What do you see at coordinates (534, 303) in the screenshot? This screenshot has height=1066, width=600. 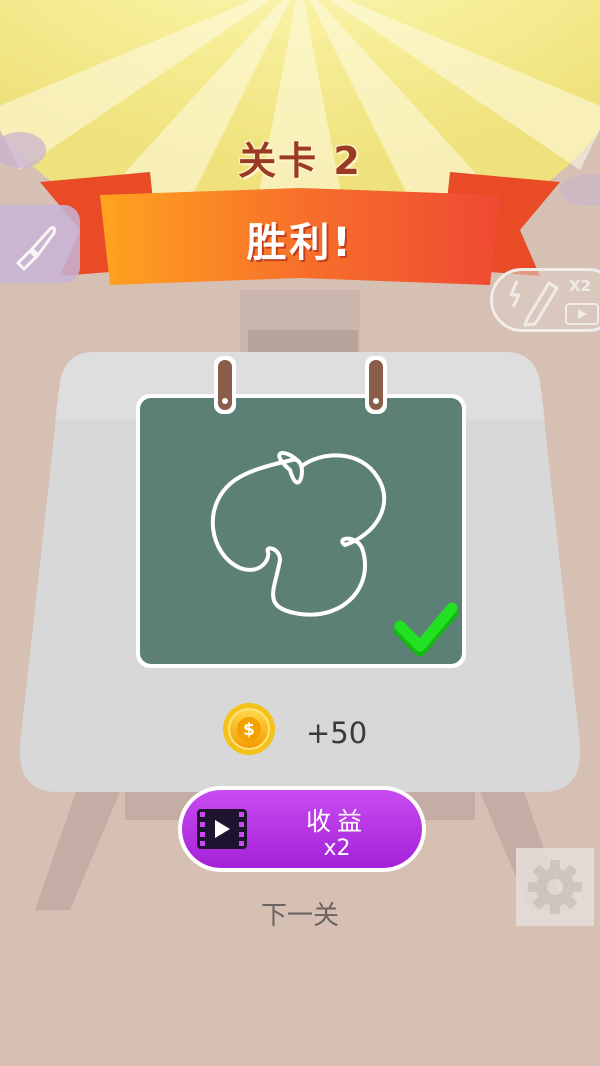 I see `pencil-lightning-icon` at bounding box center [534, 303].